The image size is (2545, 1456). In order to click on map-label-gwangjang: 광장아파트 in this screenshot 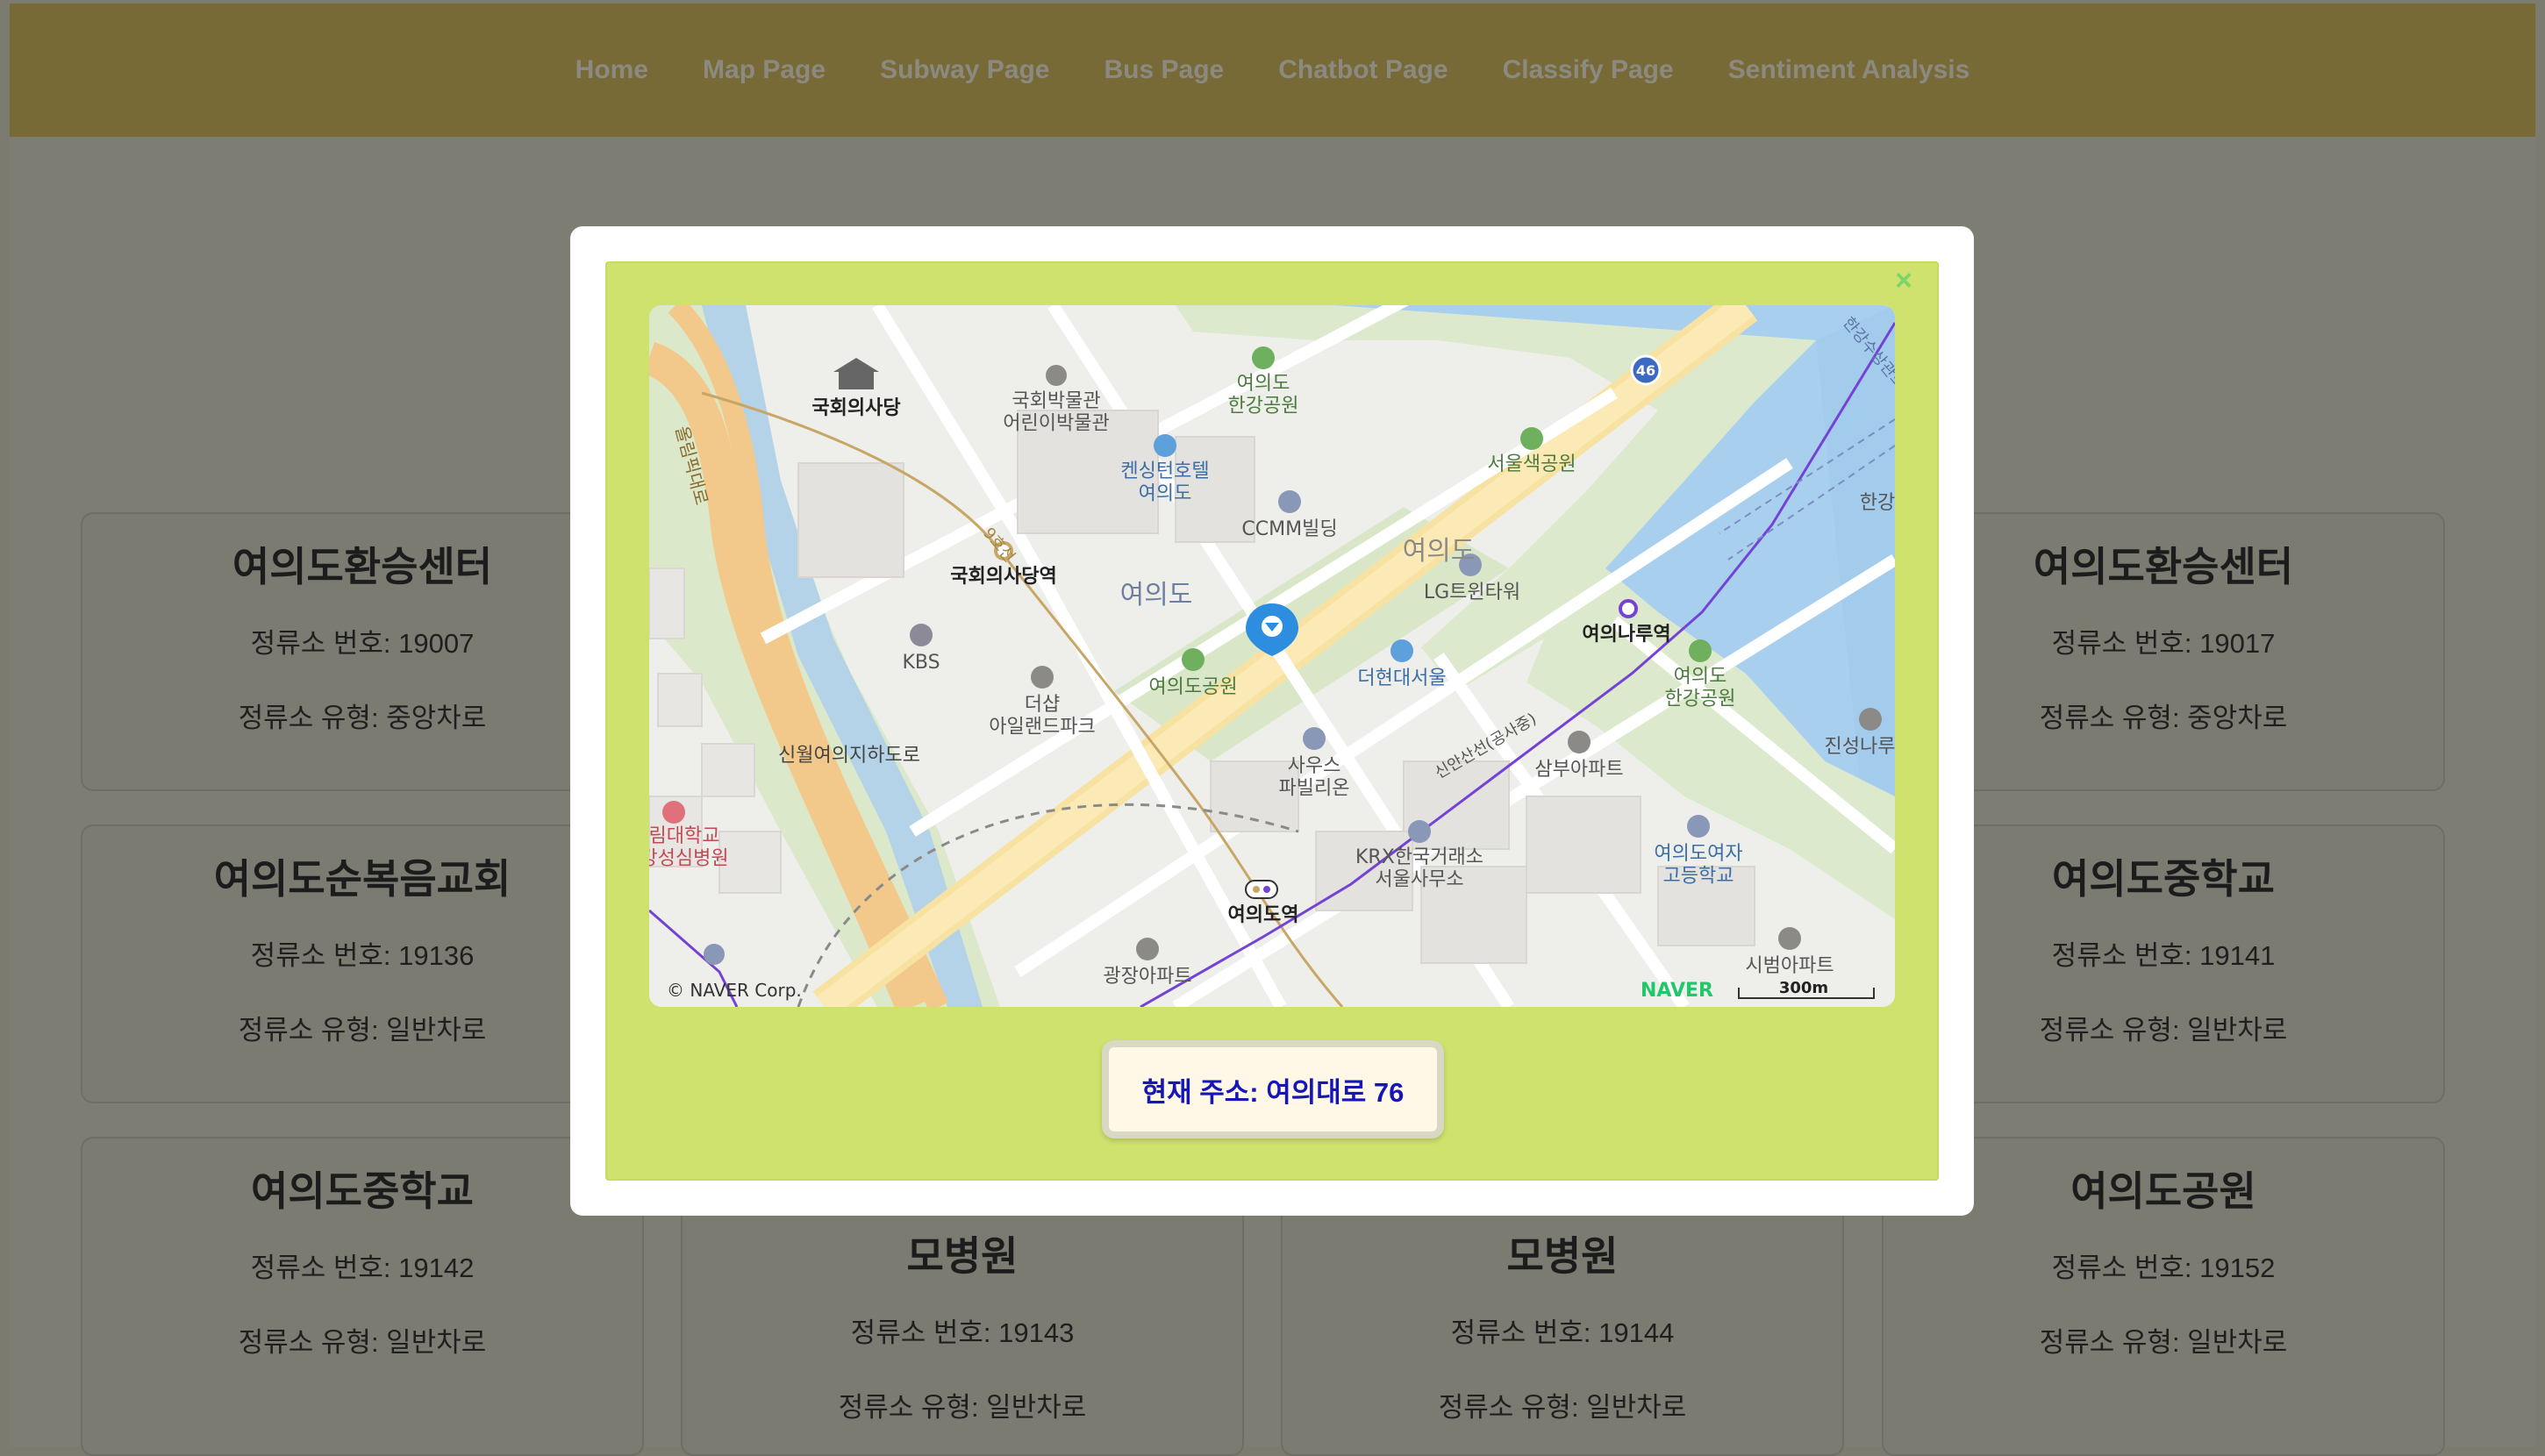, I will do `click(1147, 977)`.